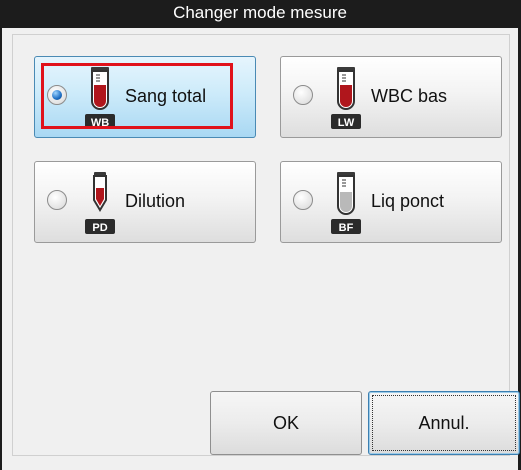  What do you see at coordinates (346, 203) in the screenshot?
I see `fluid-tube-icon: BF` at bounding box center [346, 203].